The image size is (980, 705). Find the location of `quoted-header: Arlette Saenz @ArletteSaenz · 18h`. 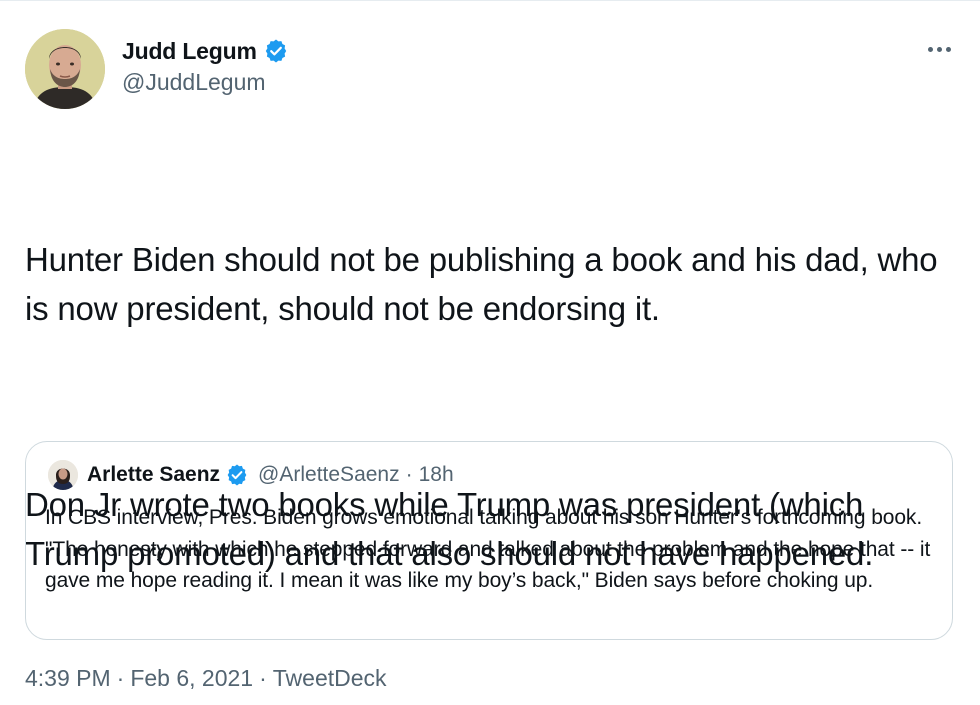

quoted-header: Arlette Saenz @ArletteSaenz · 18h is located at coordinates (270, 475).